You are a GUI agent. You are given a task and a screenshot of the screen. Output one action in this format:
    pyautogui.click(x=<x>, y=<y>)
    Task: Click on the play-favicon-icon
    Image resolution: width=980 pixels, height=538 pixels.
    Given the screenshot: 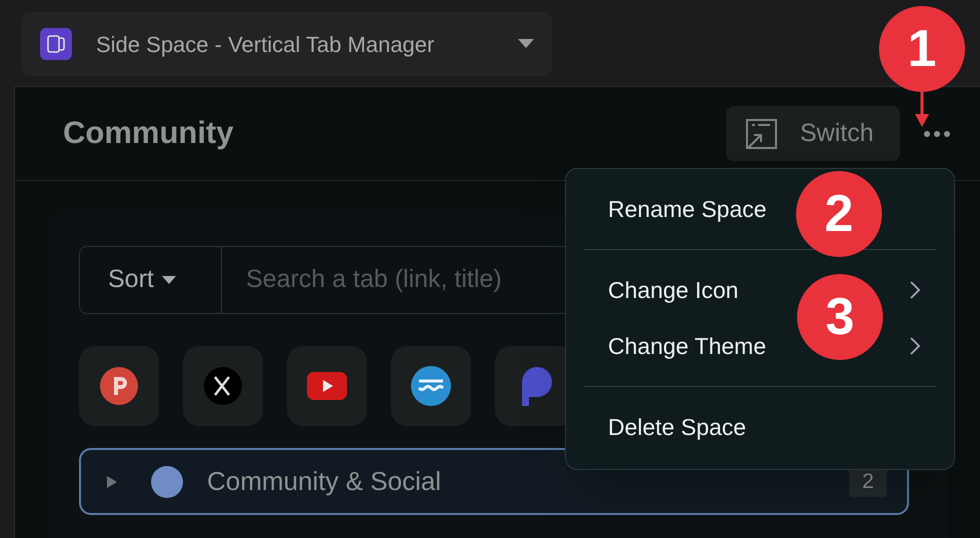 What is the action you would take?
    pyautogui.click(x=327, y=386)
    